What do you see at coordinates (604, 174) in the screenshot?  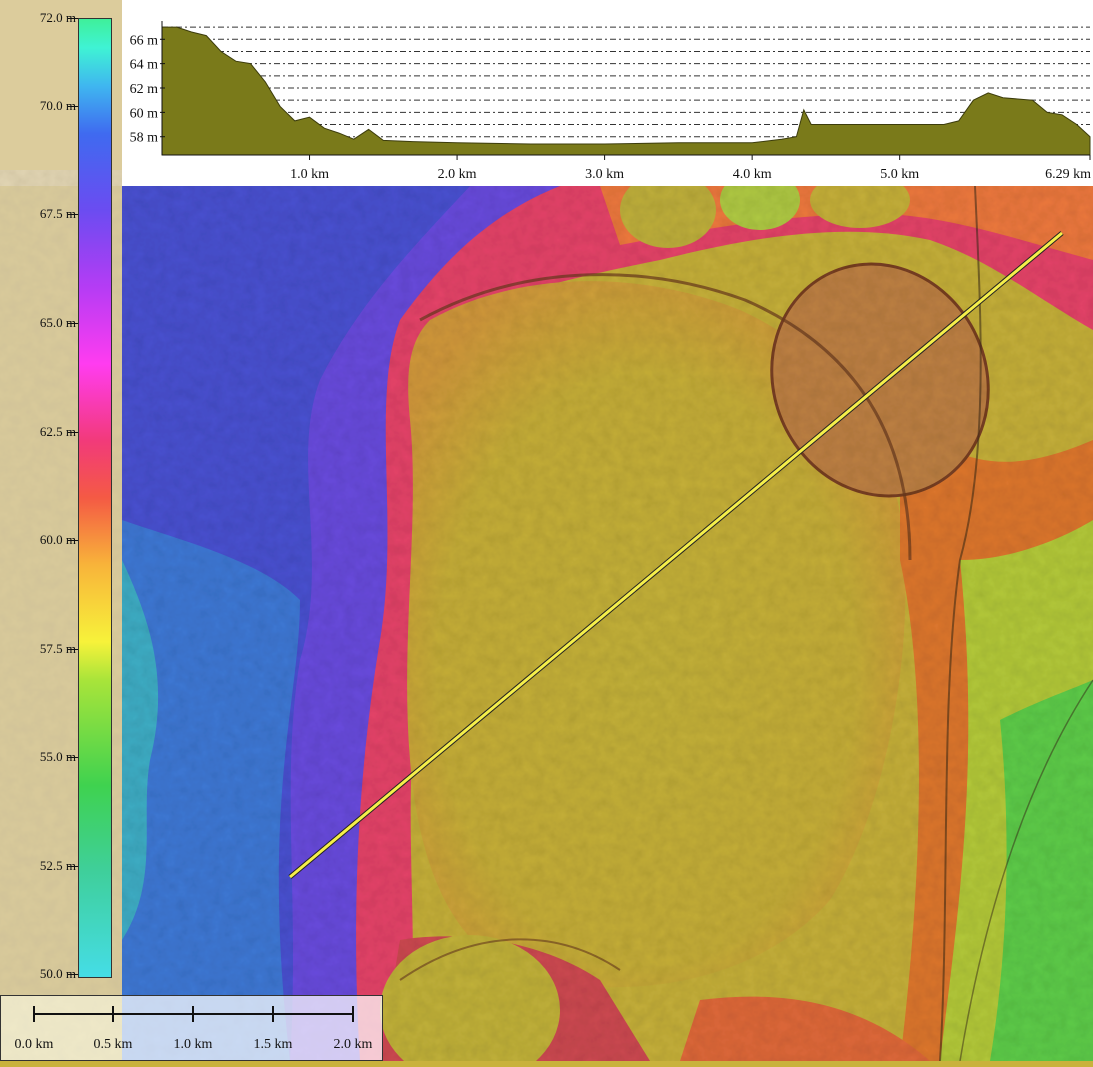 I see `profile-x-tick-label: 3.0 km` at bounding box center [604, 174].